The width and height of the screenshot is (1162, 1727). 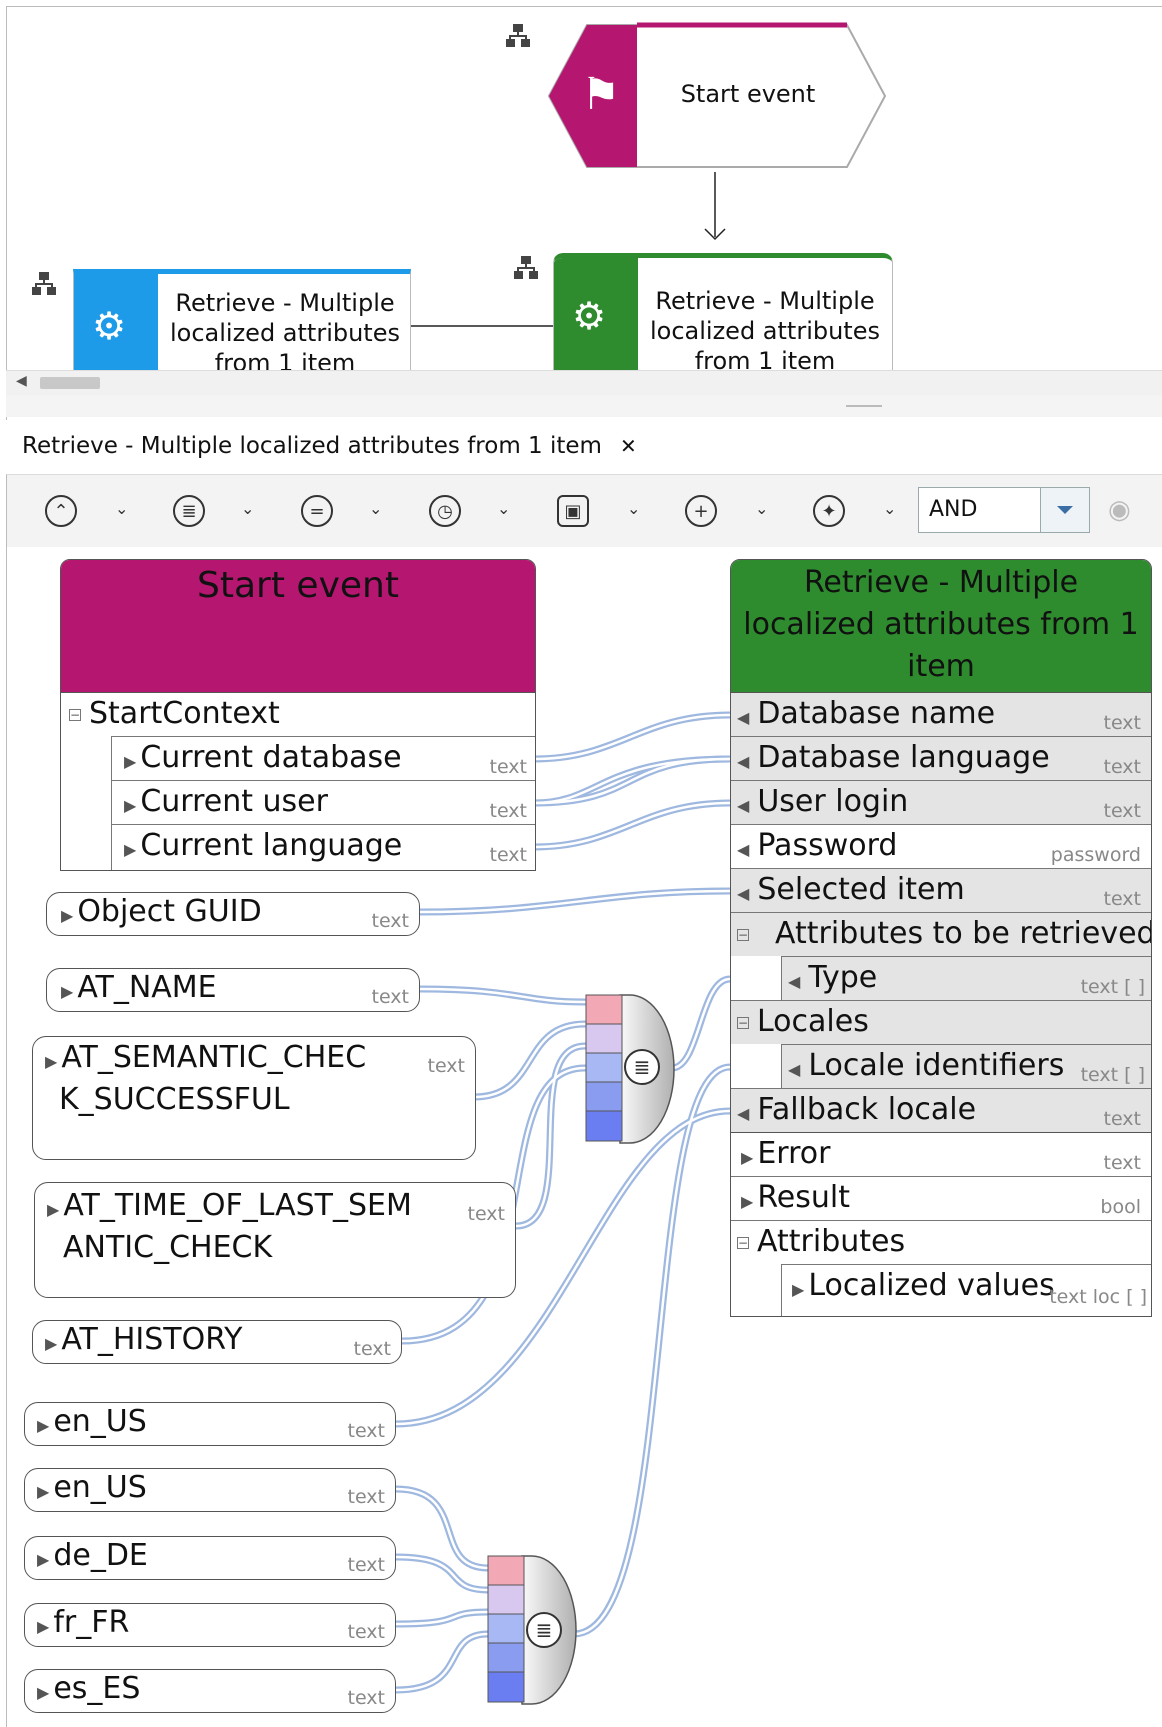 What do you see at coordinates (217, 1342) in the screenshot?
I see `constant-pill: ▶ AT_HISTORY text` at bounding box center [217, 1342].